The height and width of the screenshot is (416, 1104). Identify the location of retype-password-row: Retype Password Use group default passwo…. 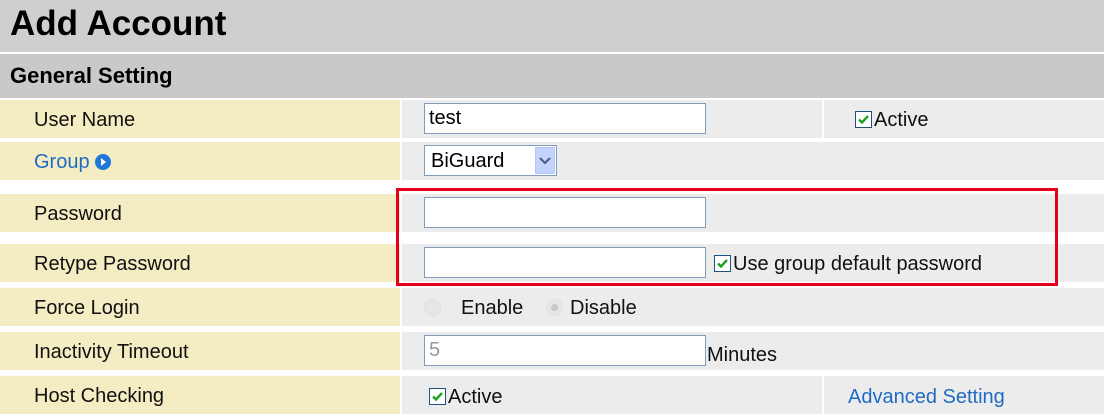
(552, 264).